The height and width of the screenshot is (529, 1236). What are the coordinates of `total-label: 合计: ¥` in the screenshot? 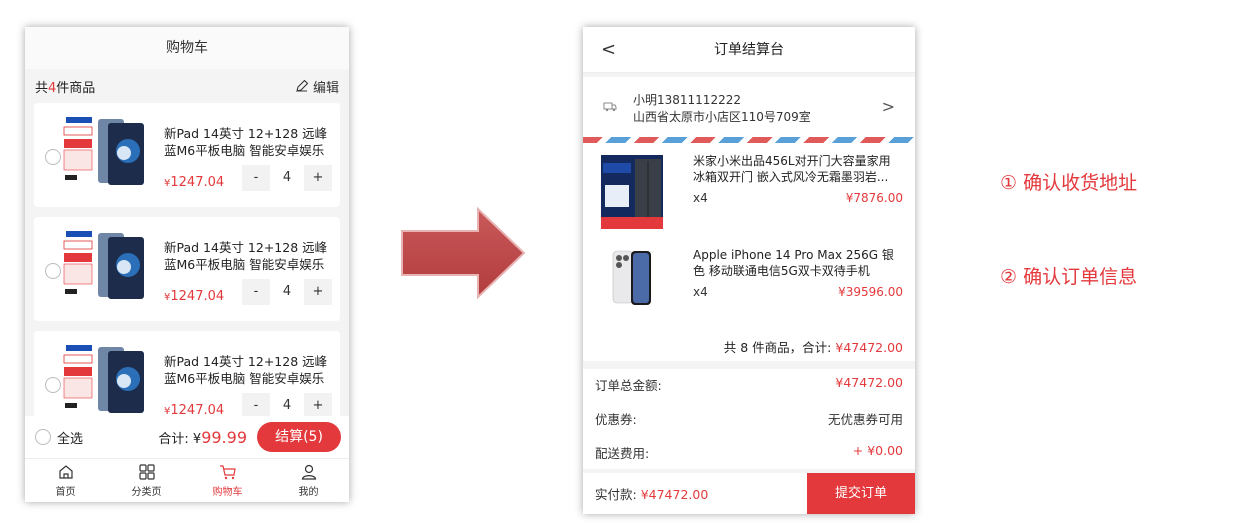 It's located at (180, 439).